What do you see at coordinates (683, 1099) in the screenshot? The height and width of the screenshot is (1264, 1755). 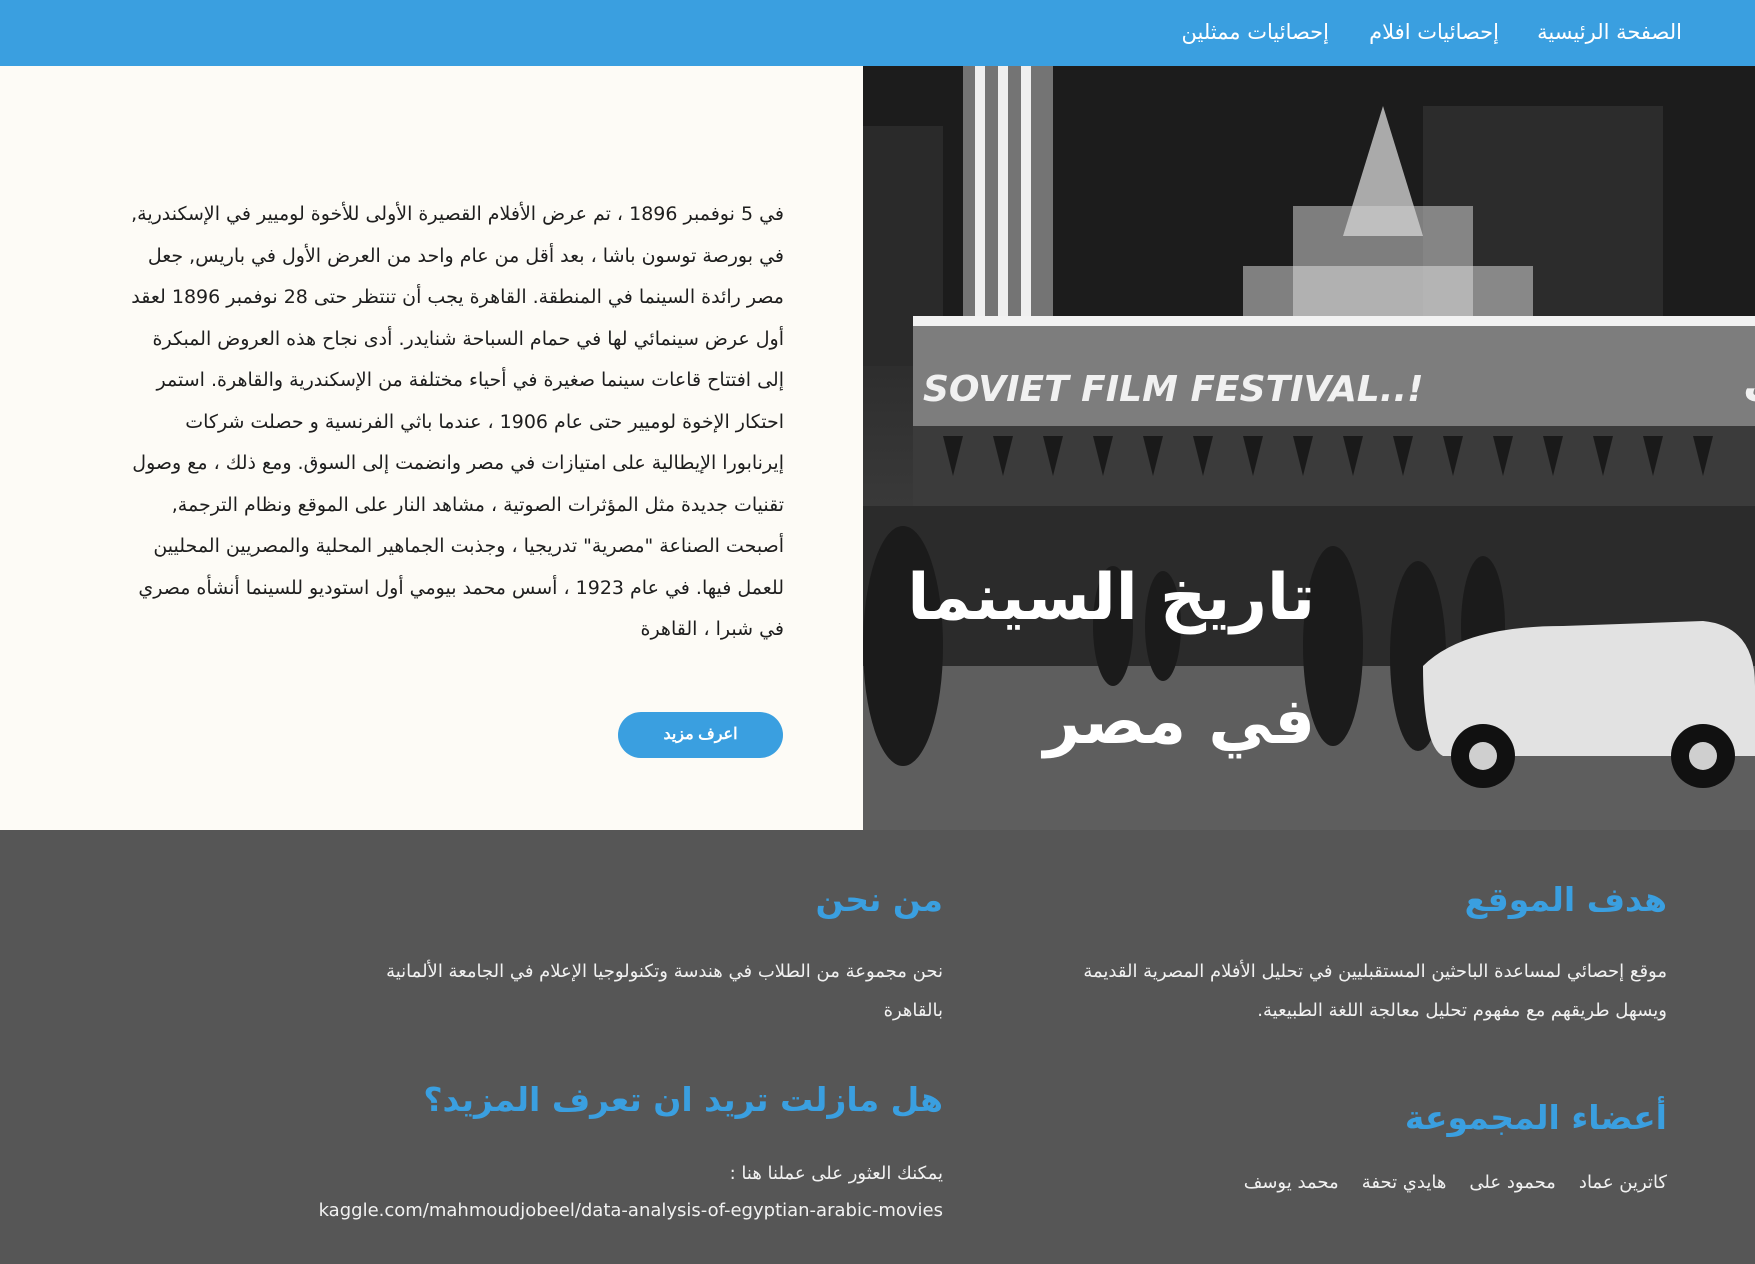 I see `more-heading: هل مازلت تريد ان تعرف المزيد؟` at bounding box center [683, 1099].